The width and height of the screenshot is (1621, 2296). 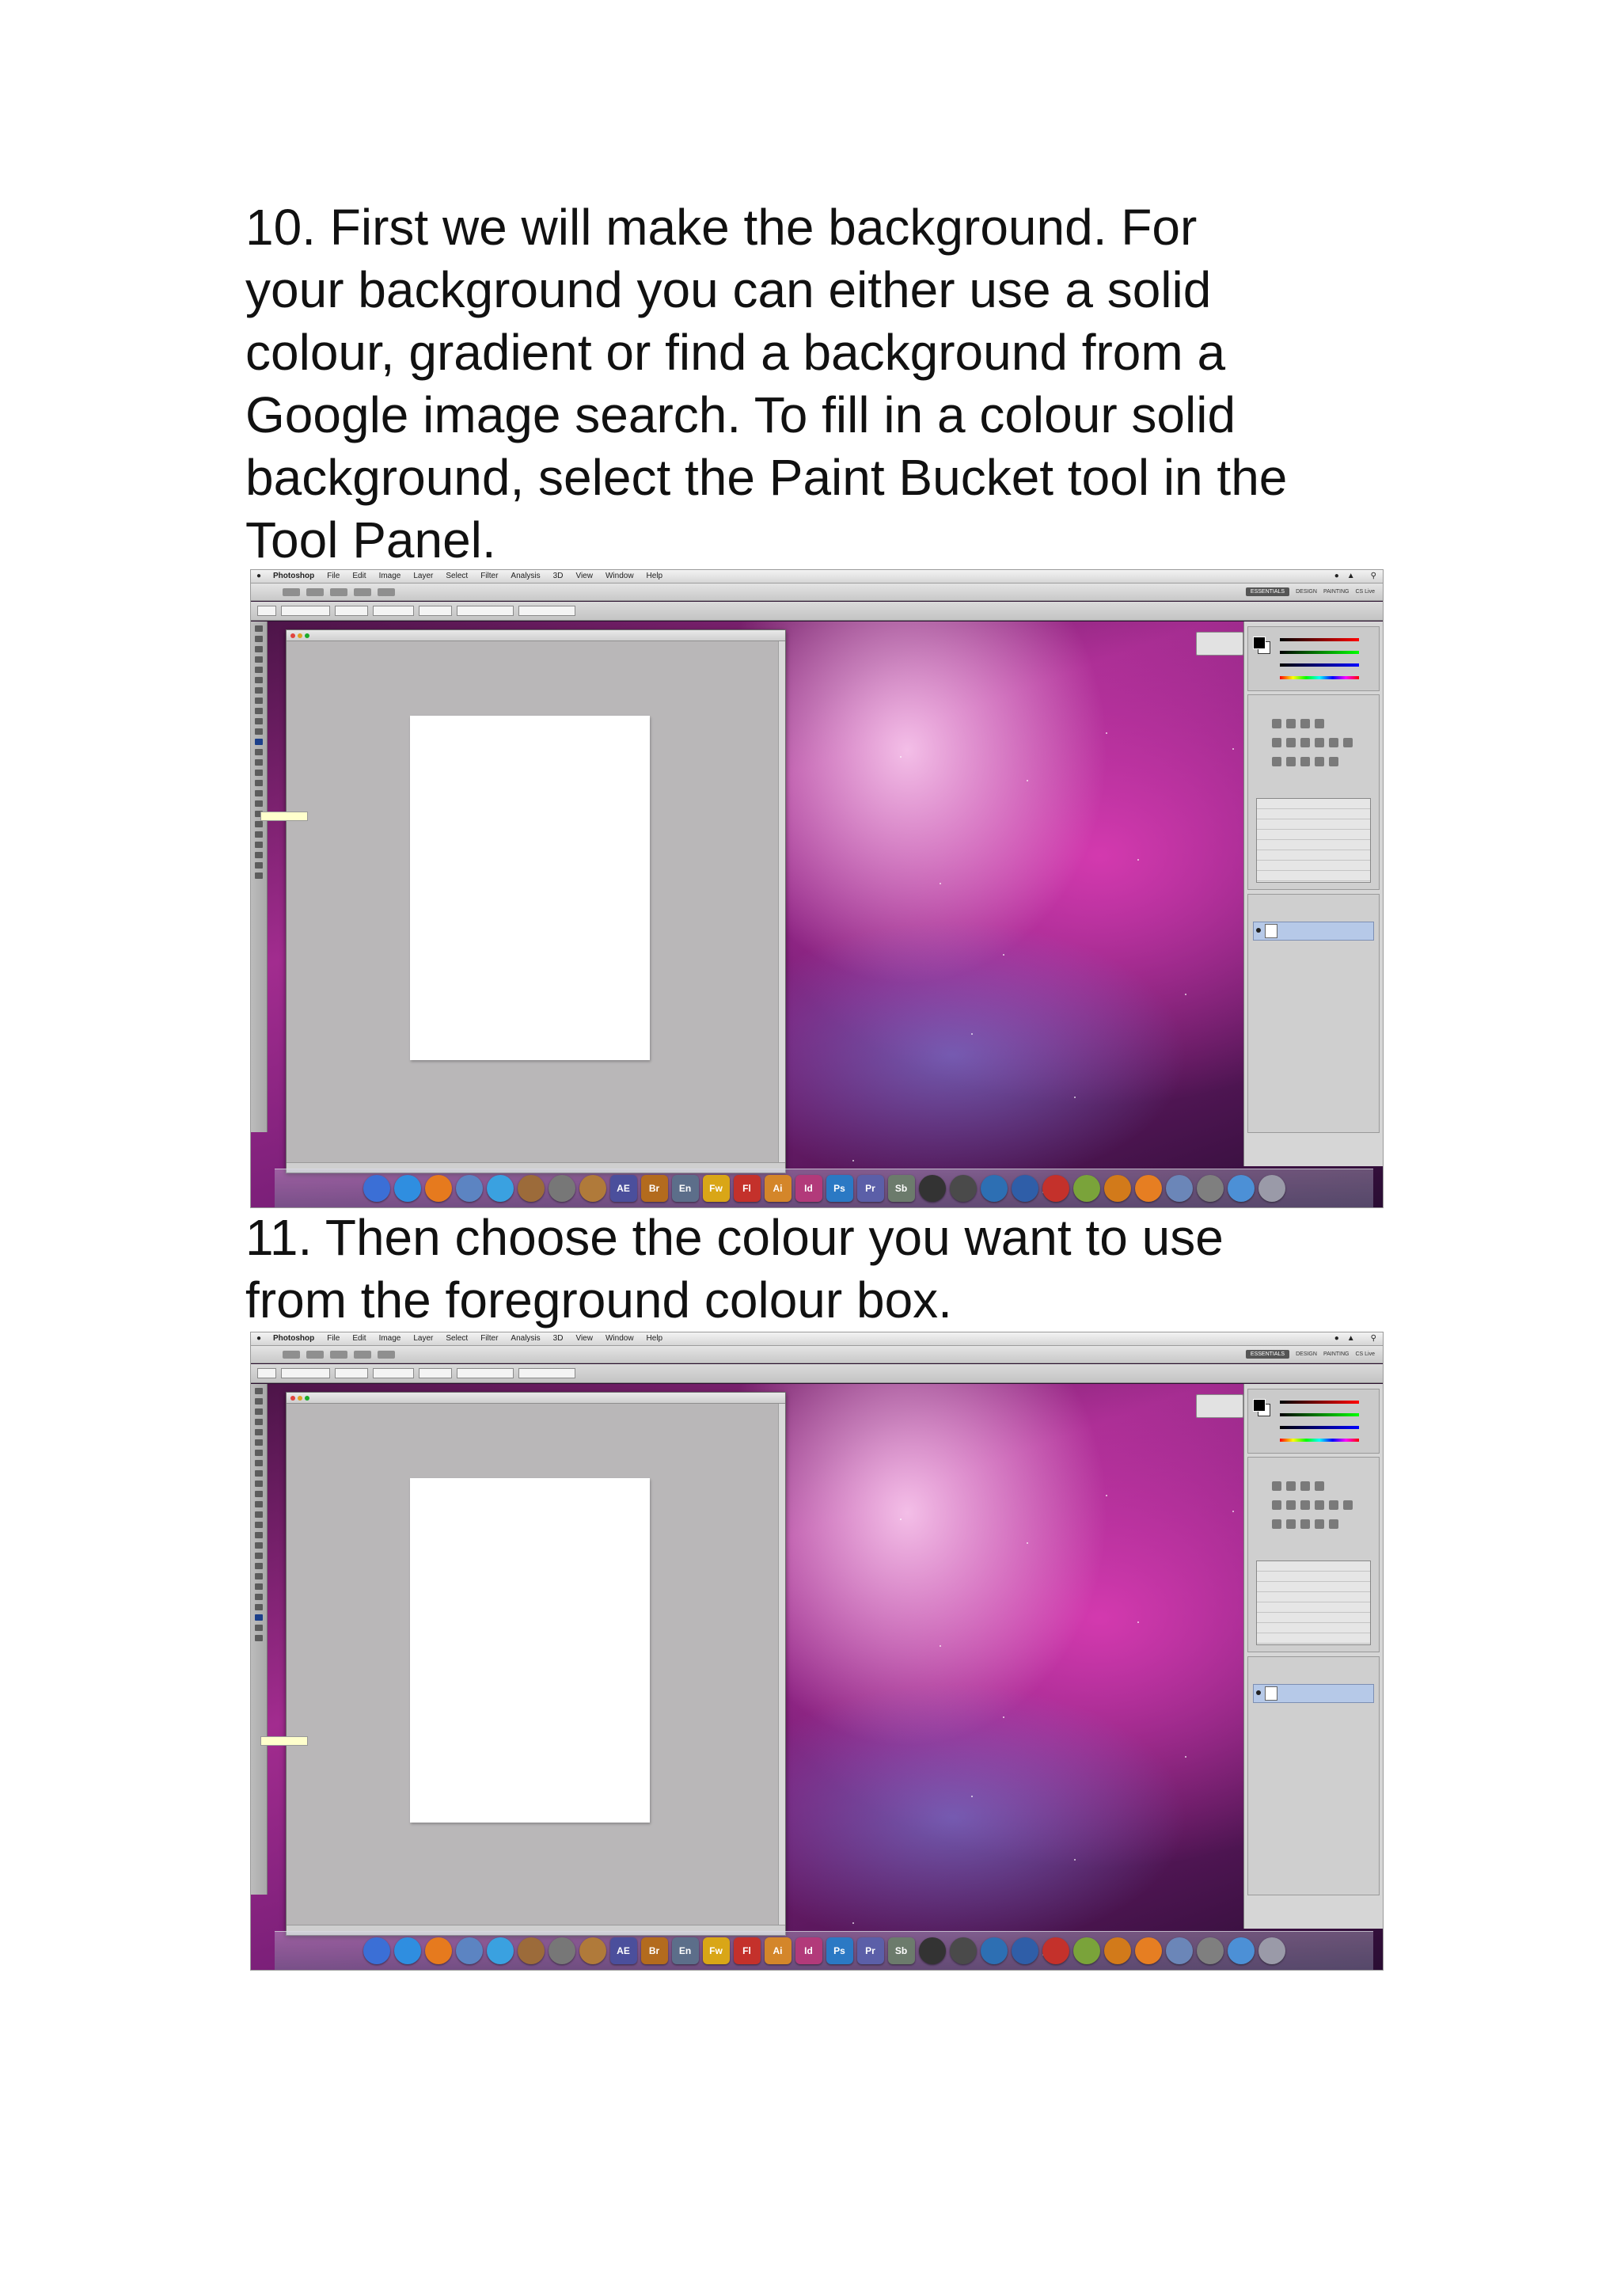 What do you see at coordinates (1267, 591) in the screenshot?
I see `workspace-essentials-button: ESSENTIALS` at bounding box center [1267, 591].